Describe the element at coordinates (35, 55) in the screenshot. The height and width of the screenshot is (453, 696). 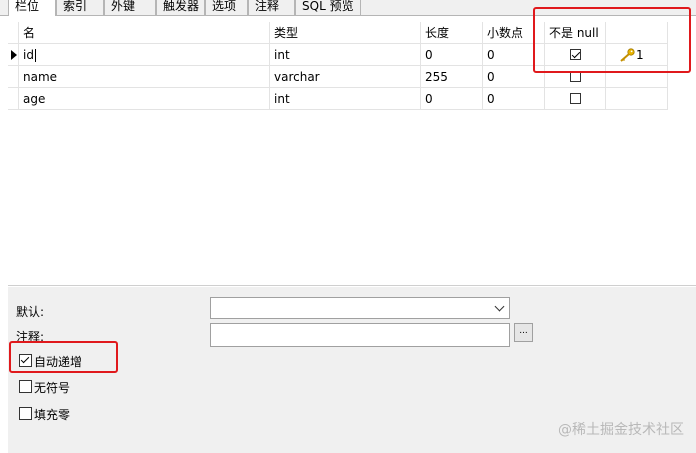
I see `text-caret` at that location.